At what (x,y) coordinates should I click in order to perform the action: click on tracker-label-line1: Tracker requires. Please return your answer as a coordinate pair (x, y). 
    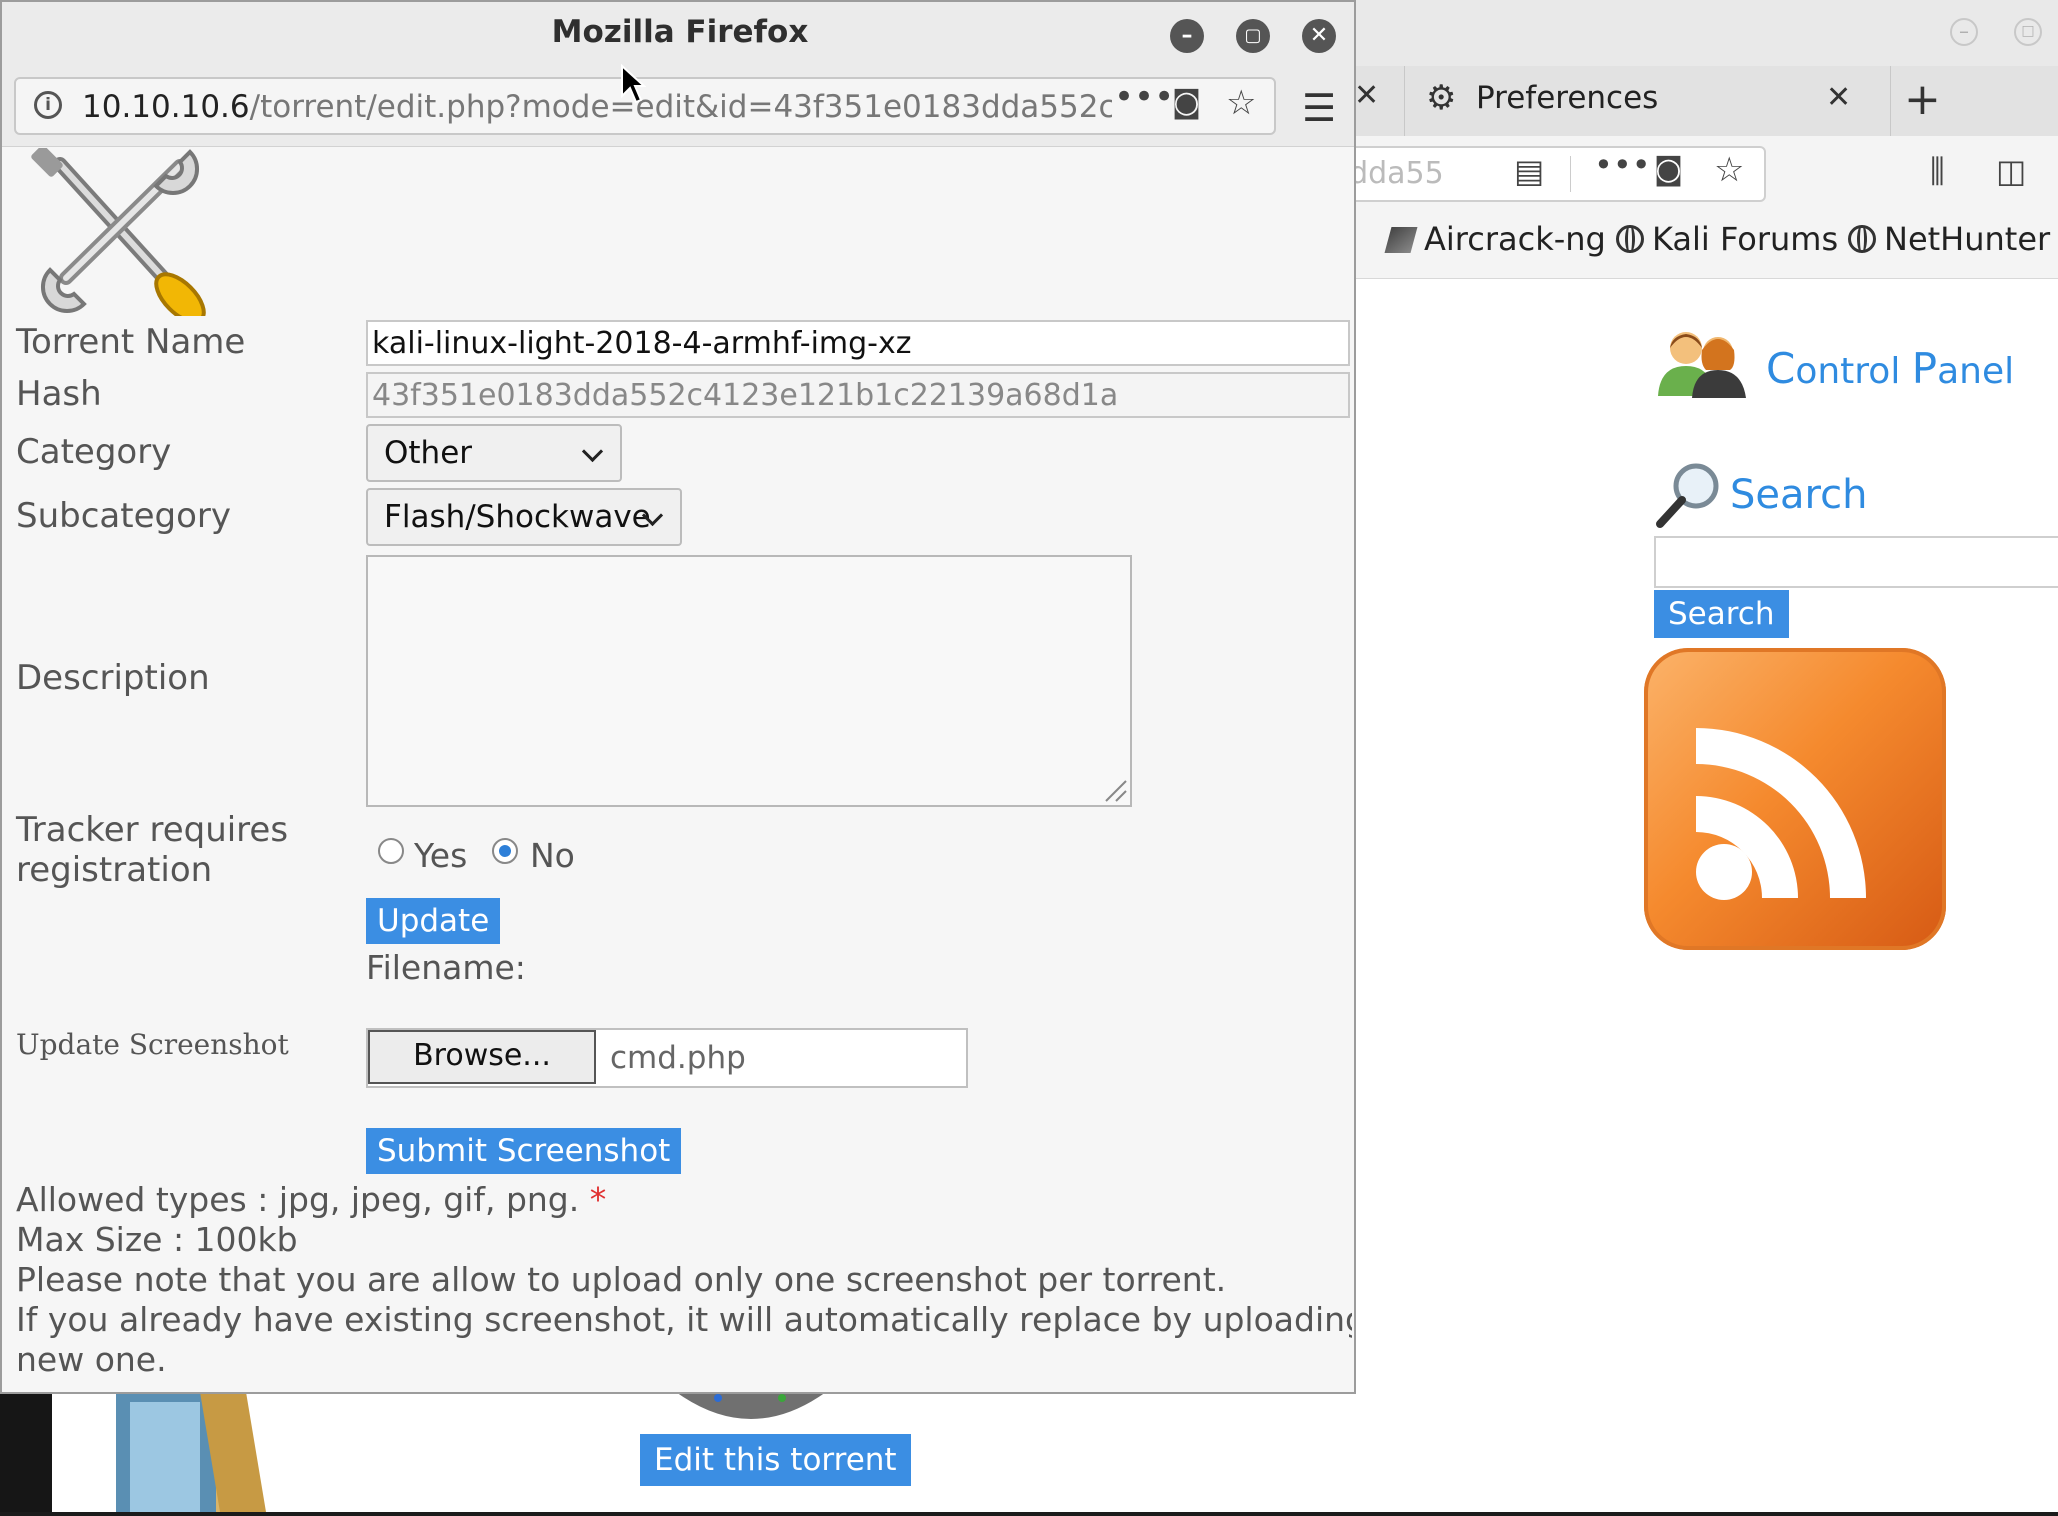
    Looking at the image, I should click on (152, 830).